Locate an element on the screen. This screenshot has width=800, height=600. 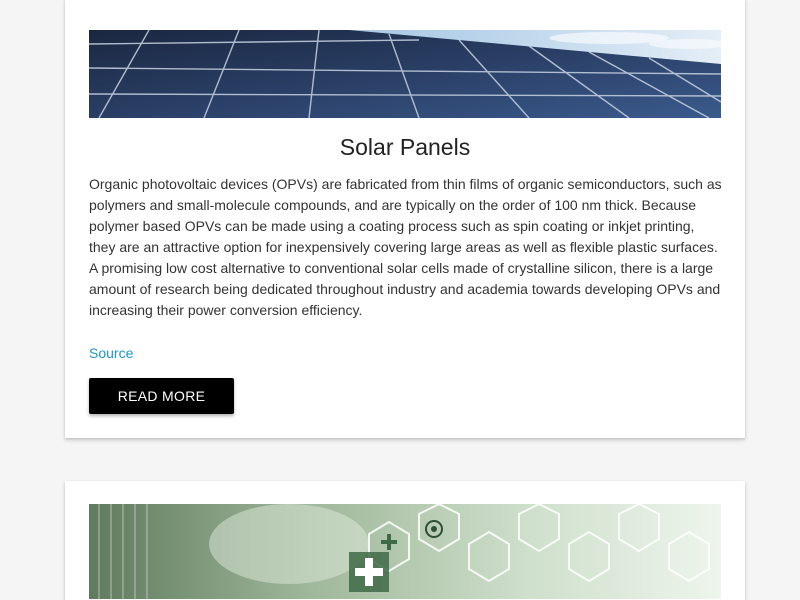
solar-panel-banner-image is located at coordinates (405, 74).